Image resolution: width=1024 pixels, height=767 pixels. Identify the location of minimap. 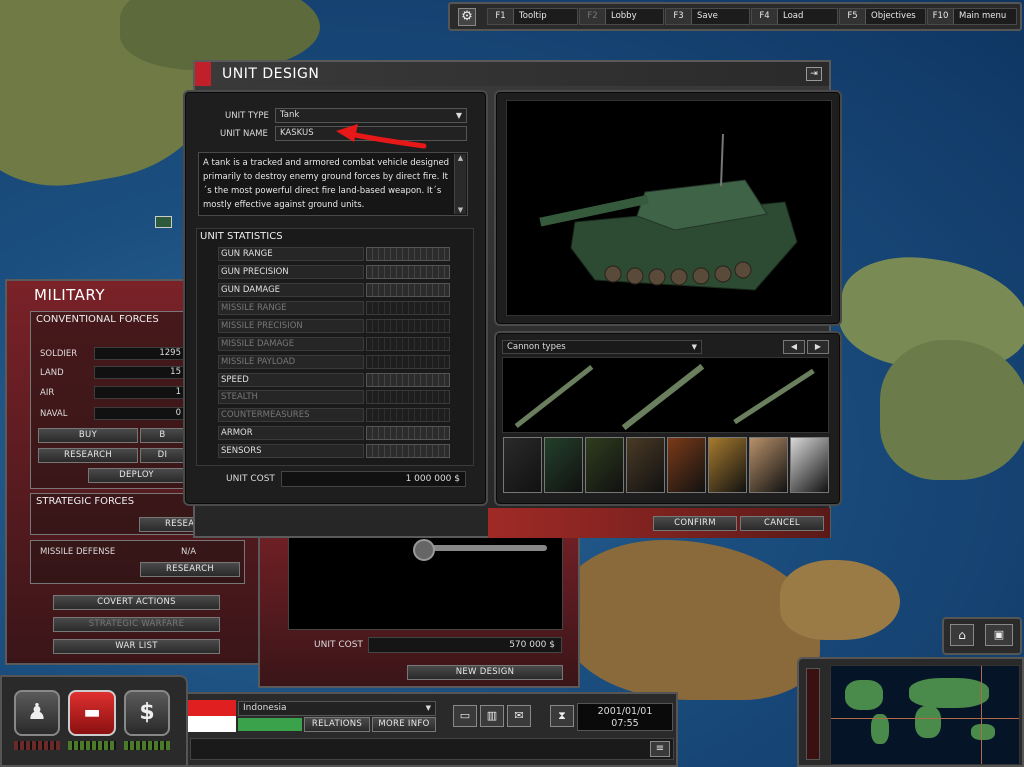
(925, 715).